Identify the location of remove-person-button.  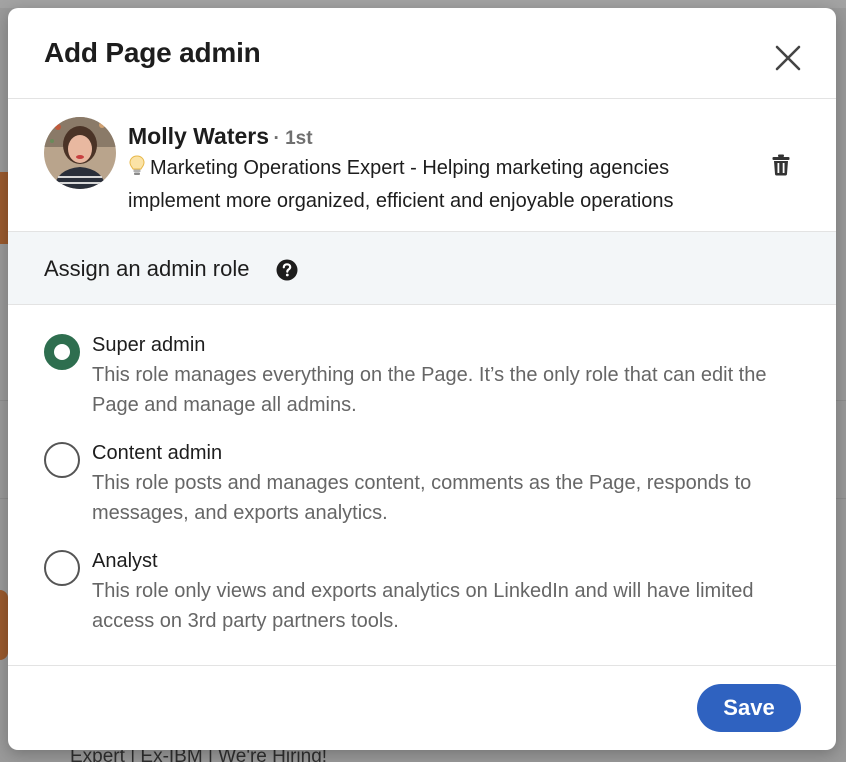
(781, 165).